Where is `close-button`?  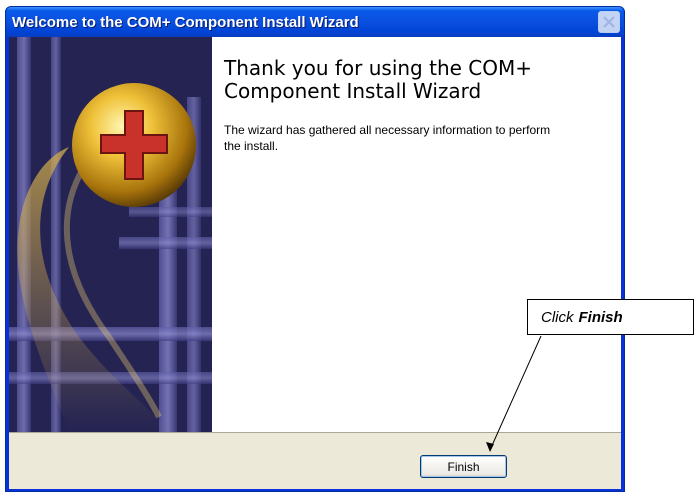
close-button is located at coordinates (609, 22).